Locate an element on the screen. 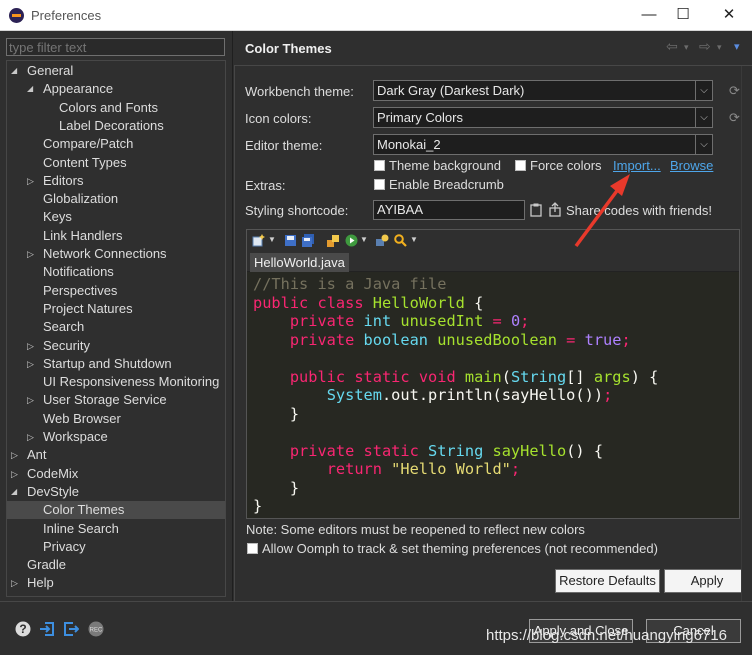  tree-item-network-connections: ▷ Network Connections is located at coordinates (116, 254).